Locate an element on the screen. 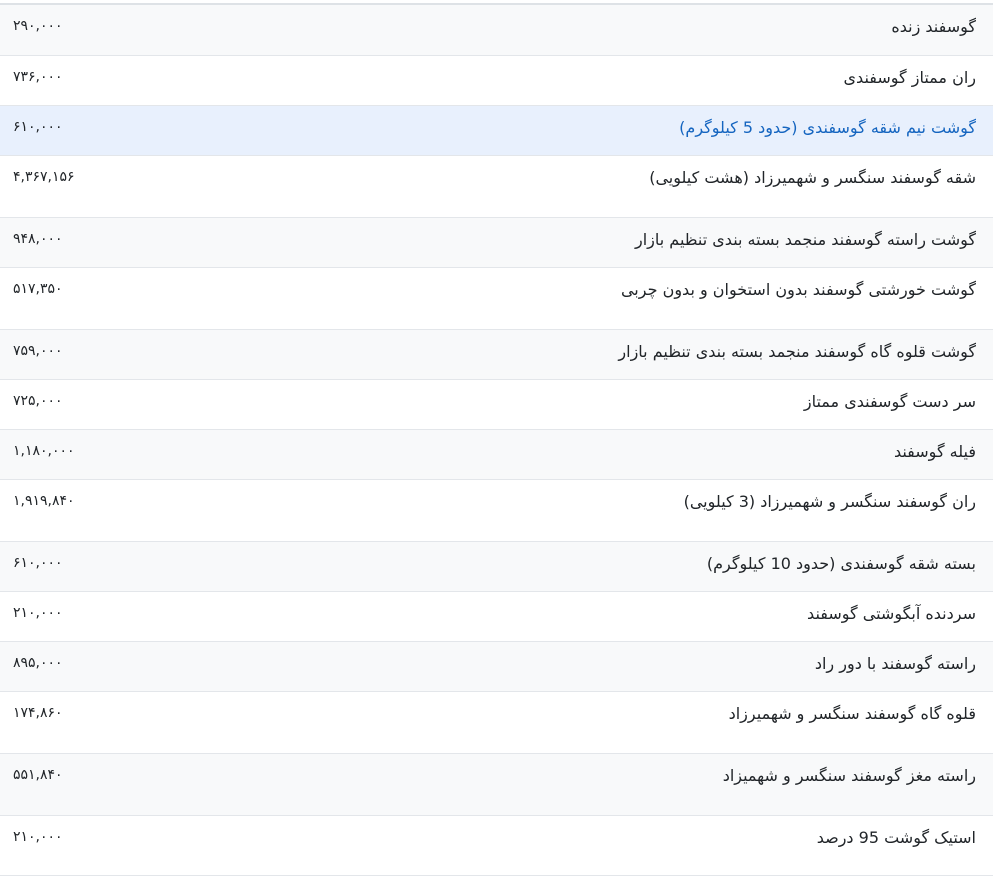 The image size is (993, 895). table-row: ۲۱۰,۰۰۰ سردنده آبگوشتی گوسفند is located at coordinates (496, 616).